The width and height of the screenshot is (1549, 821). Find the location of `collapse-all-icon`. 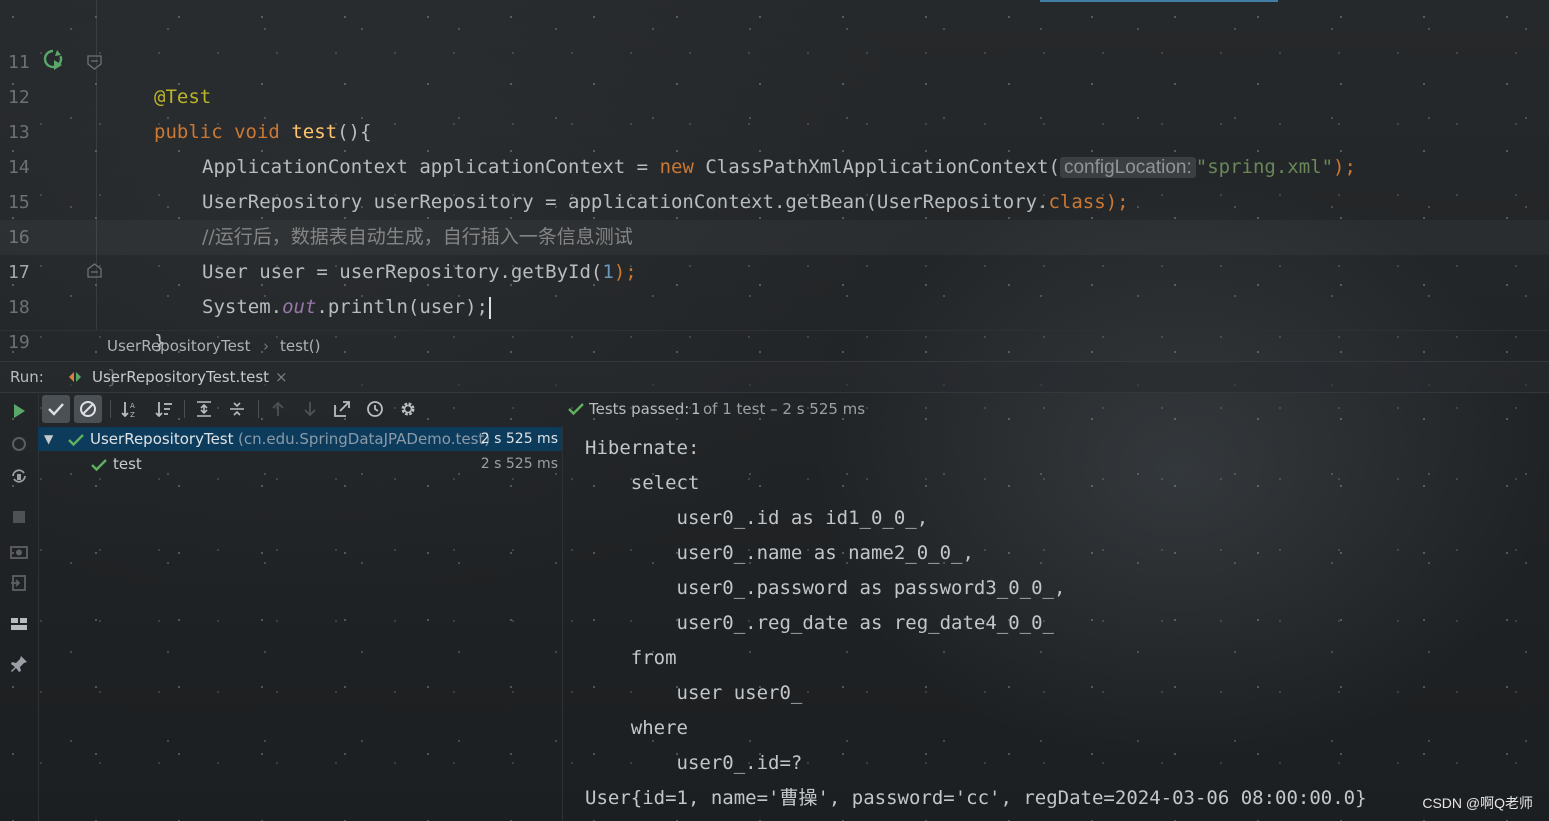

collapse-all-icon is located at coordinates (237, 409).